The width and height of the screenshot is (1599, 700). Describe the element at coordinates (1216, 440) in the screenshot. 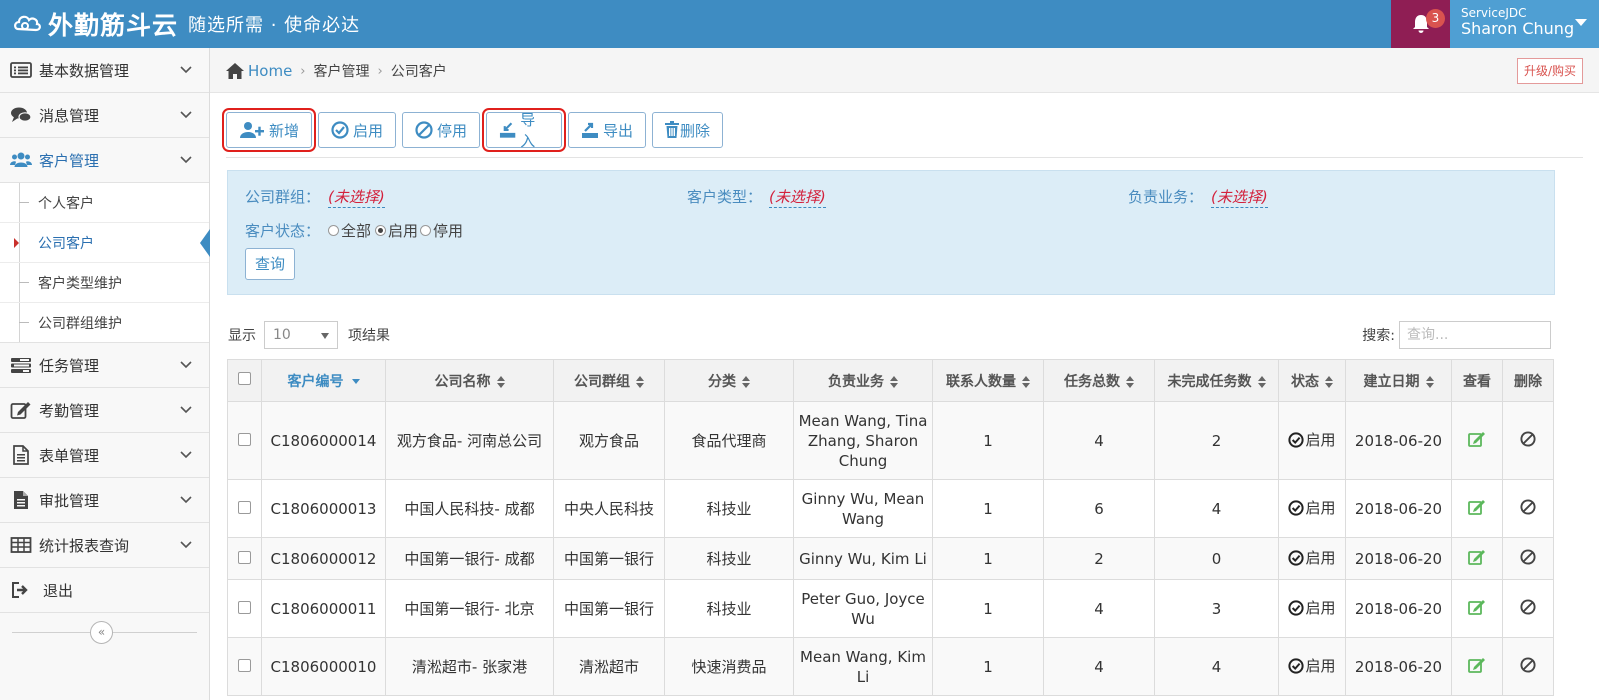

I see `cell-open-tasks: 2` at that location.